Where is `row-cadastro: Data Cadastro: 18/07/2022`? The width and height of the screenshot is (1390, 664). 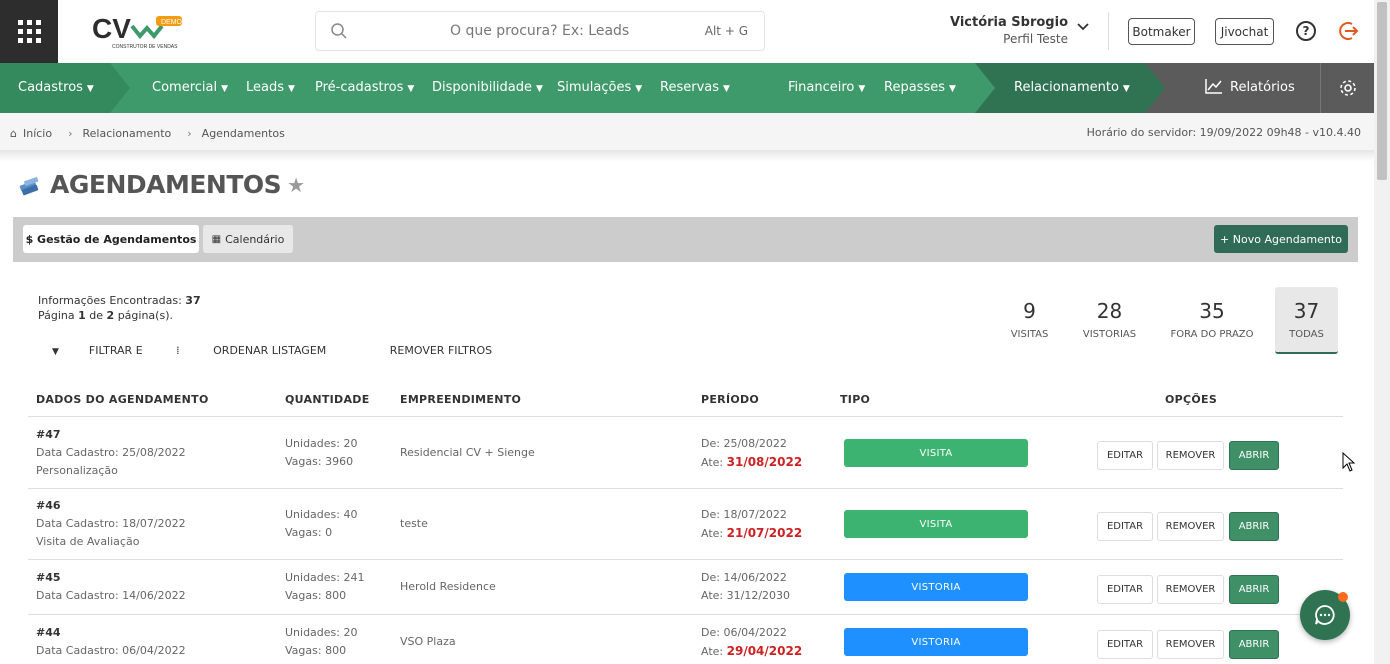 row-cadastro: Data Cadastro: 18/07/2022 is located at coordinates (111, 523).